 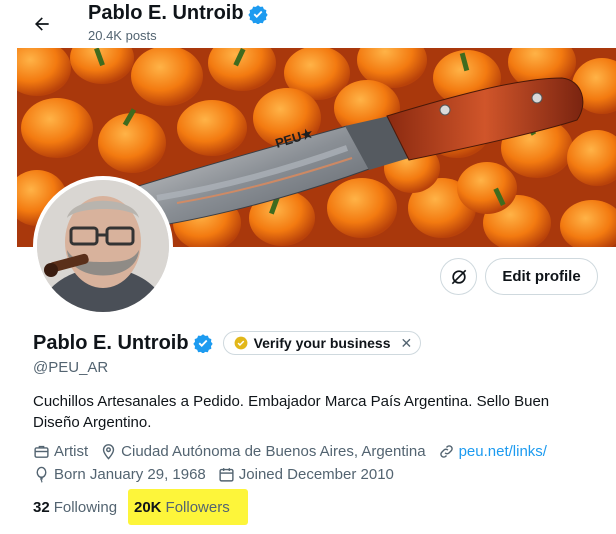 I want to click on top-bar: Pablo E. Untroib 20.4K posts, so click(x=308, y=24).